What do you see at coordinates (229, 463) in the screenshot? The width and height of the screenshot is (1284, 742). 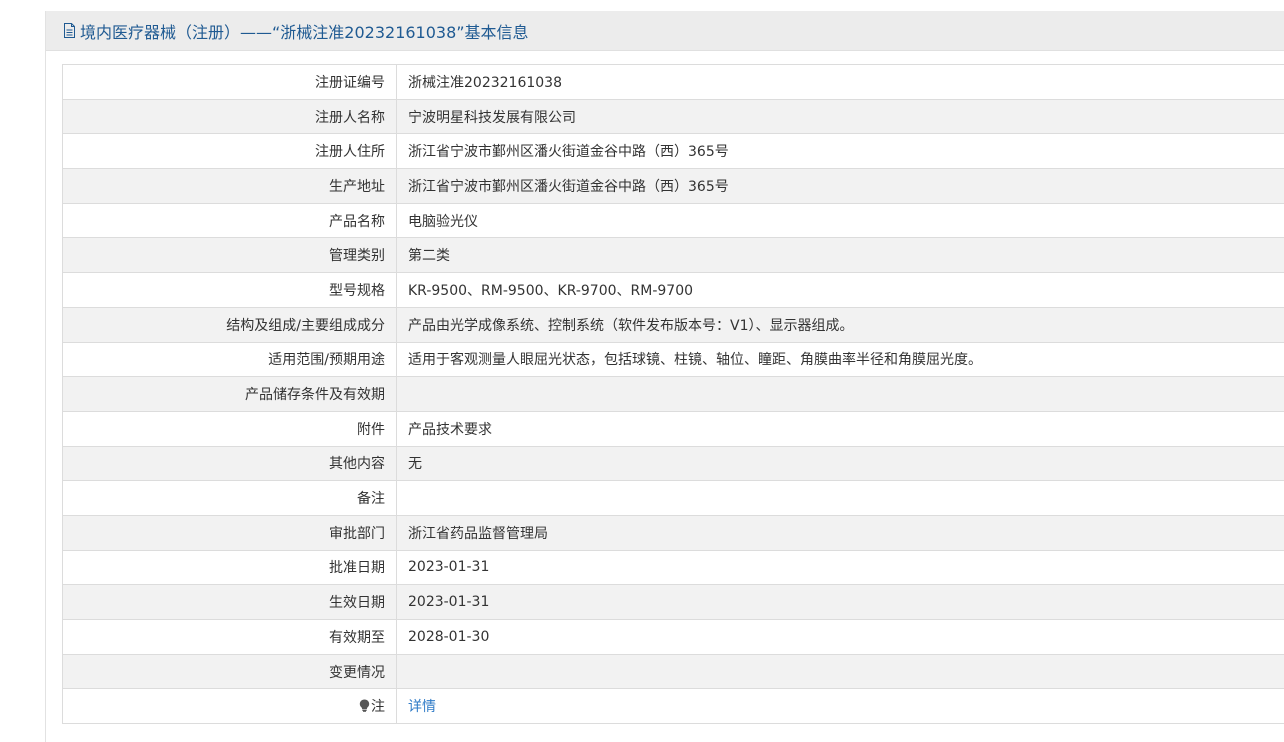 I see `field-label: 其他内容` at bounding box center [229, 463].